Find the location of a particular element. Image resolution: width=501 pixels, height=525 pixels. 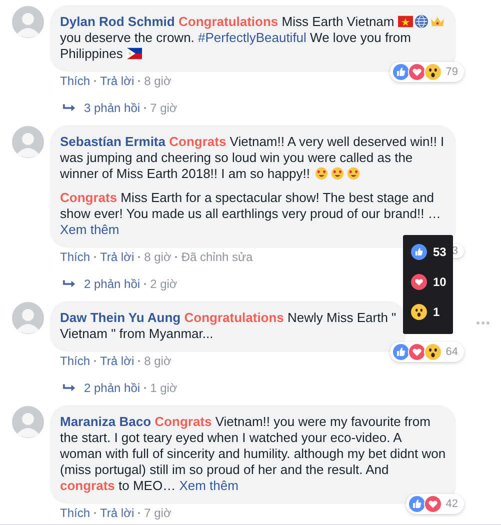

reactions-badge: 79 is located at coordinates (427, 72).